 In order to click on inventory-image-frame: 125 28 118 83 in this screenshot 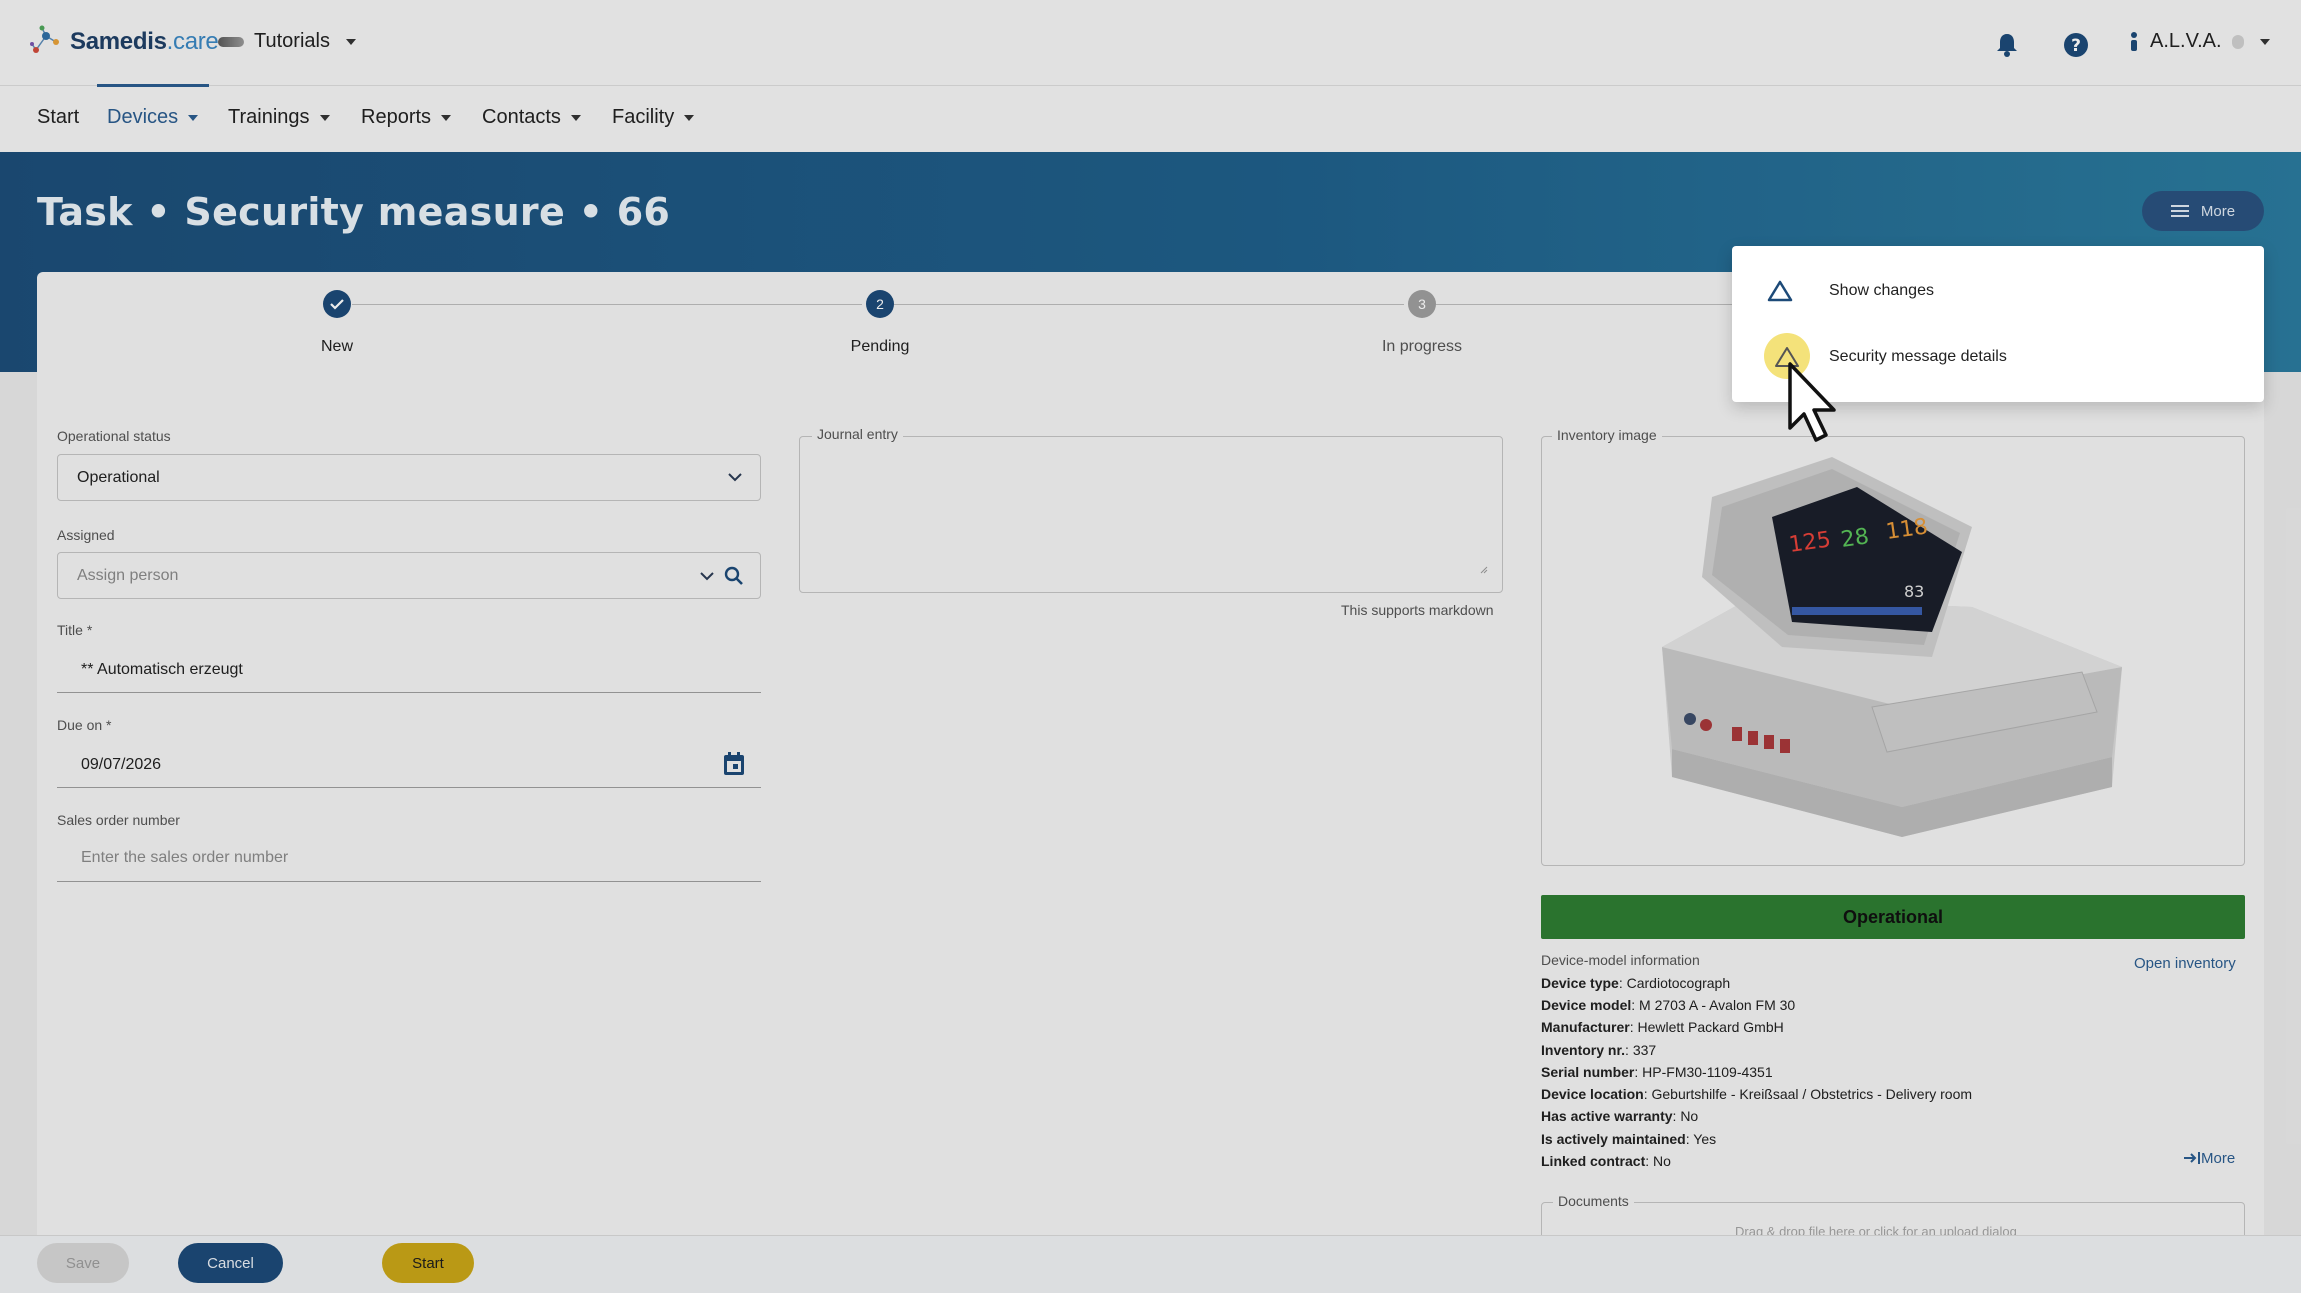, I will do `click(1893, 651)`.